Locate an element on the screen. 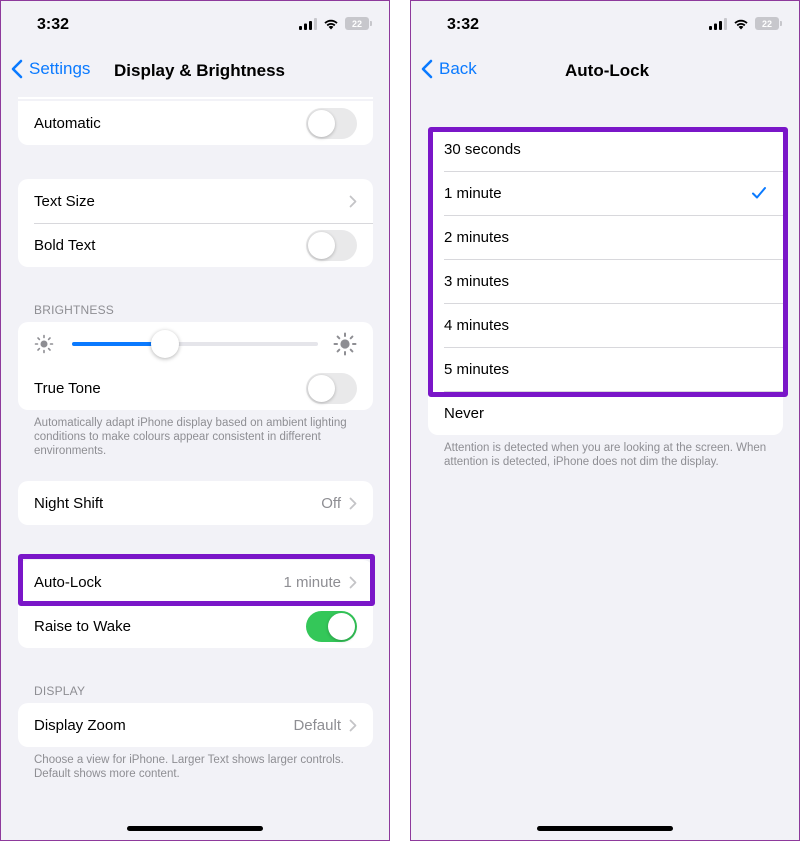 The width and height of the screenshot is (800, 841). appearance-group: Automatic is located at coordinates (195, 123).